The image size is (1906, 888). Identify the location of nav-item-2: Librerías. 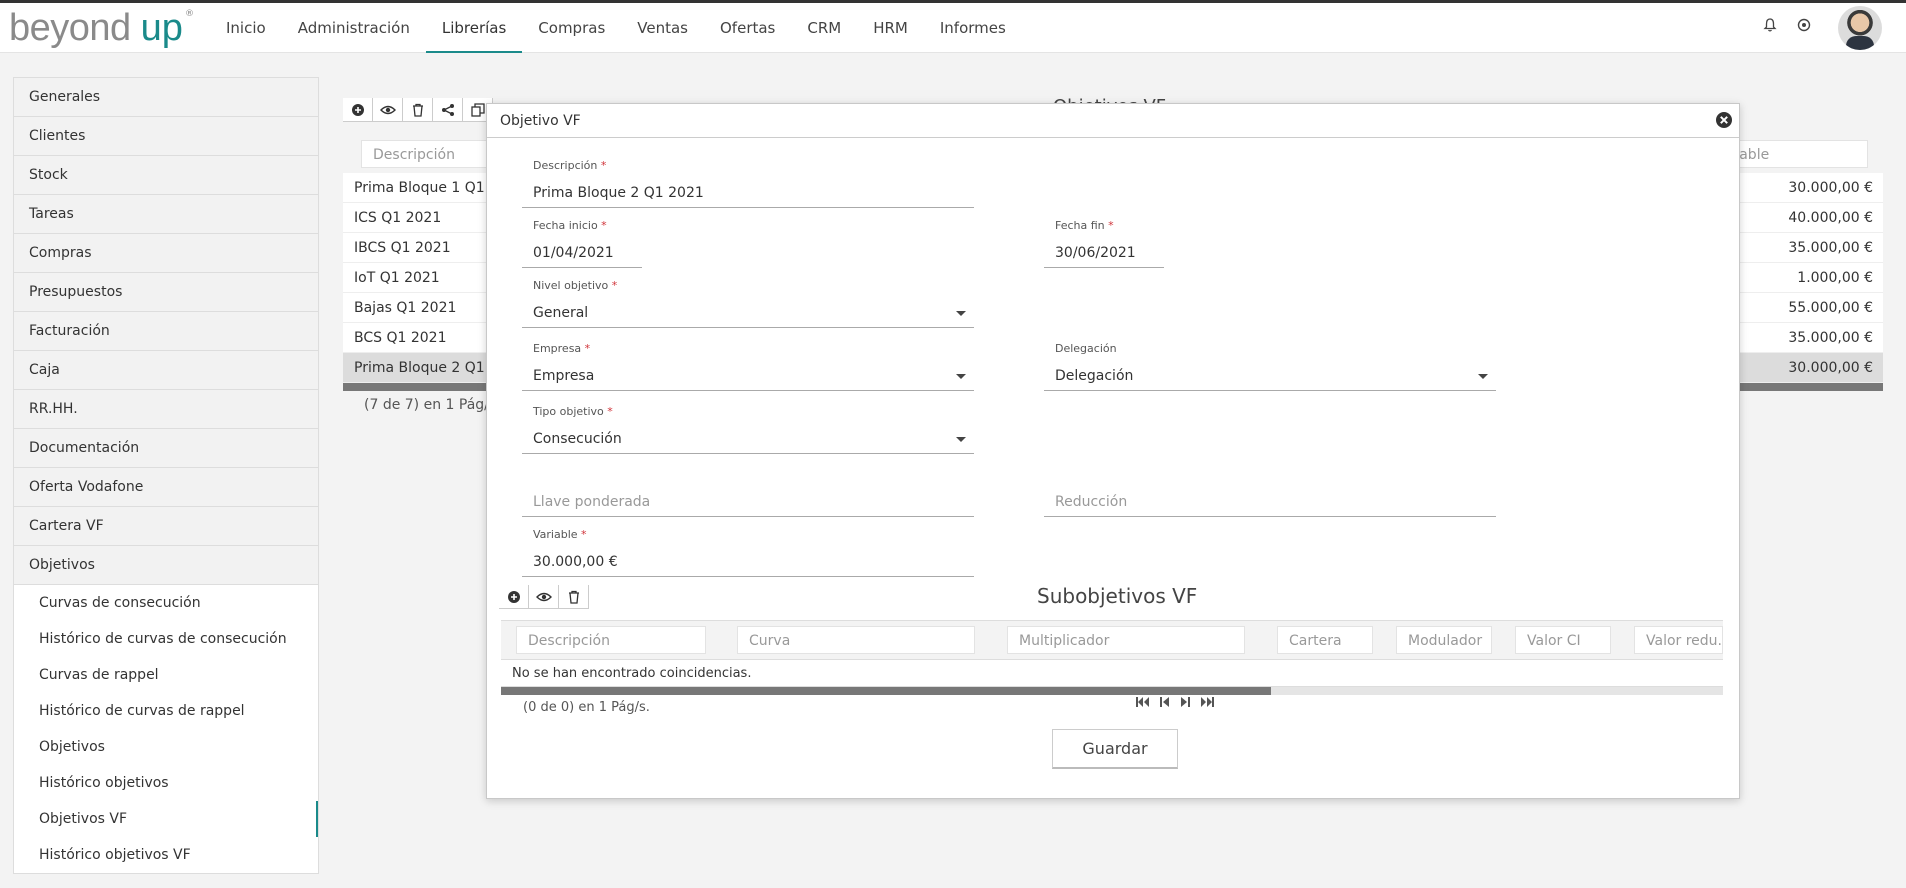
(474, 28).